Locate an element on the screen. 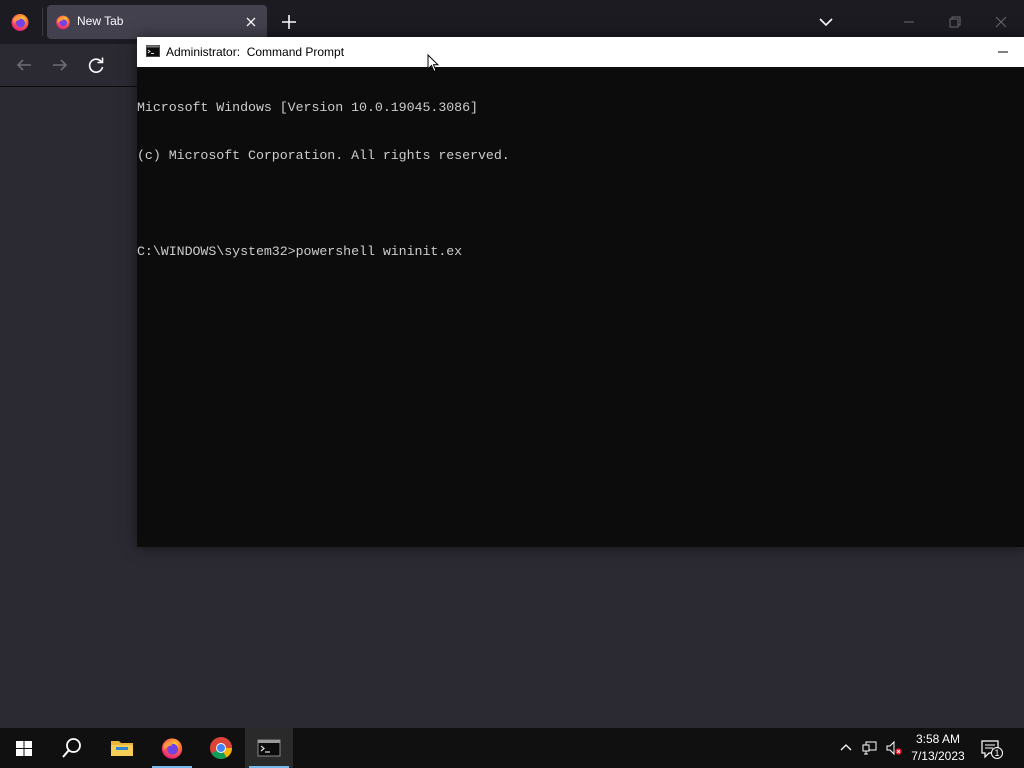 Image resolution: width=1024 pixels, height=768 pixels. network-icon is located at coordinates (870, 748).